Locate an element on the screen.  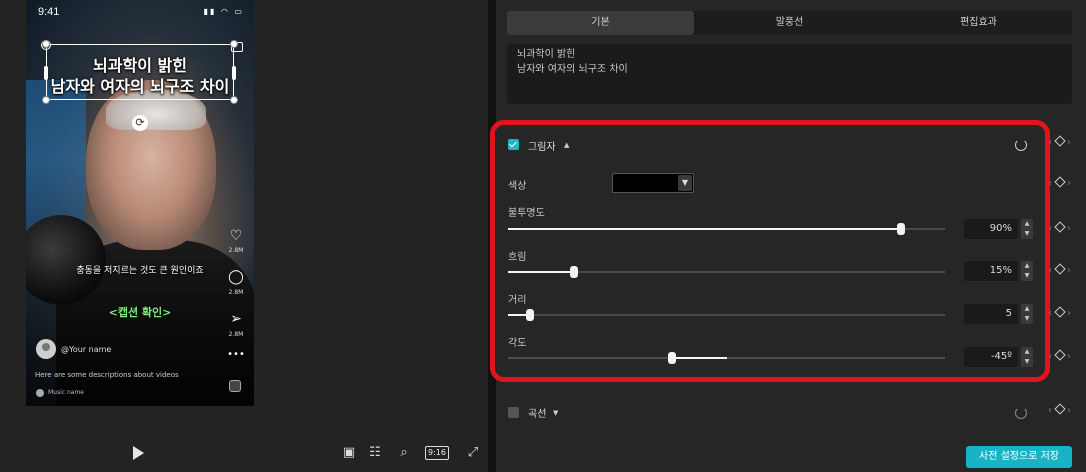
comment-count: 2.8M is located at coordinates (236, 292).